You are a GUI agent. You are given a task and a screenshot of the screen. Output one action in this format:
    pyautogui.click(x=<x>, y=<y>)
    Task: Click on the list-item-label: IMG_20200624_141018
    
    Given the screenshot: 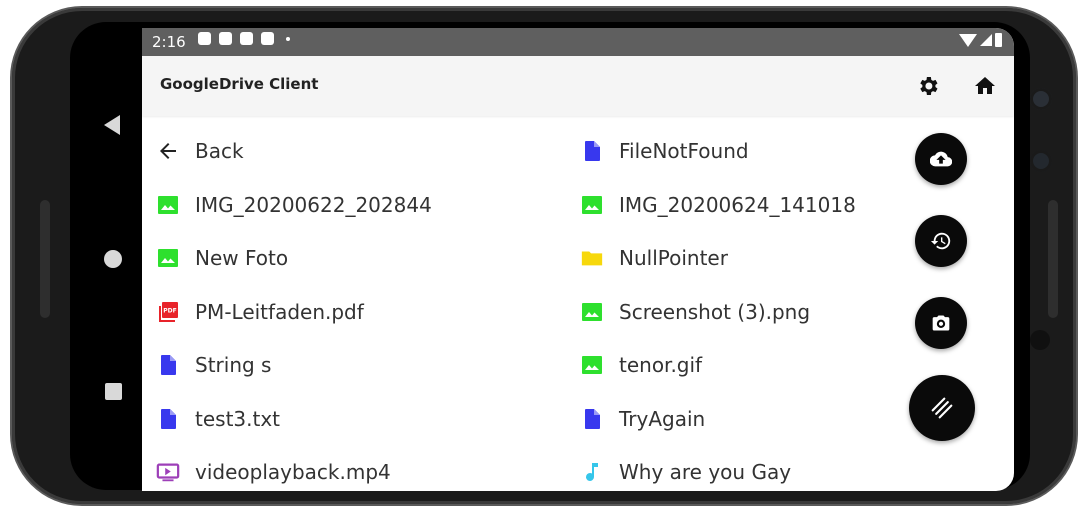 What is the action you would take?
    pyautogui.click(x=737, y=204)
    